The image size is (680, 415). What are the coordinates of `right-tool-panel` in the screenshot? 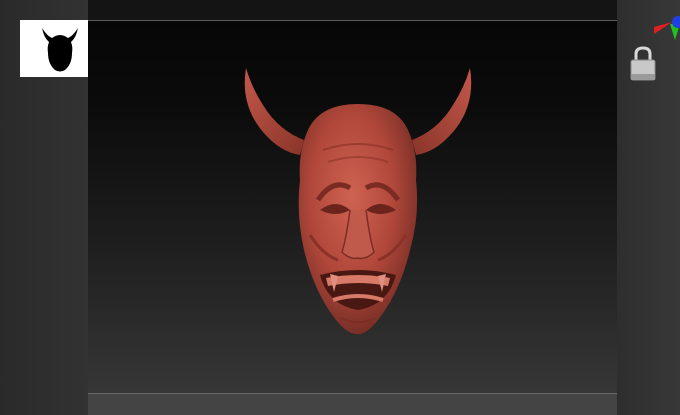 It's located at (648, 207).